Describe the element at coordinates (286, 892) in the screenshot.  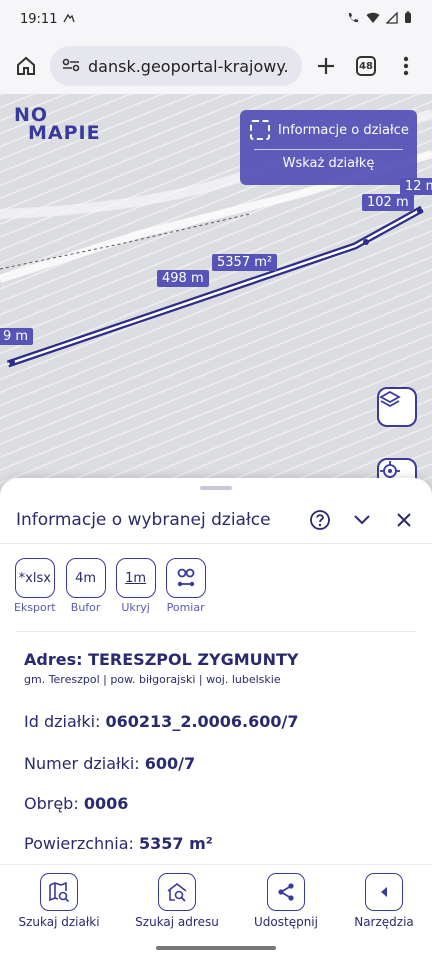
I see `share-icon` at that location.